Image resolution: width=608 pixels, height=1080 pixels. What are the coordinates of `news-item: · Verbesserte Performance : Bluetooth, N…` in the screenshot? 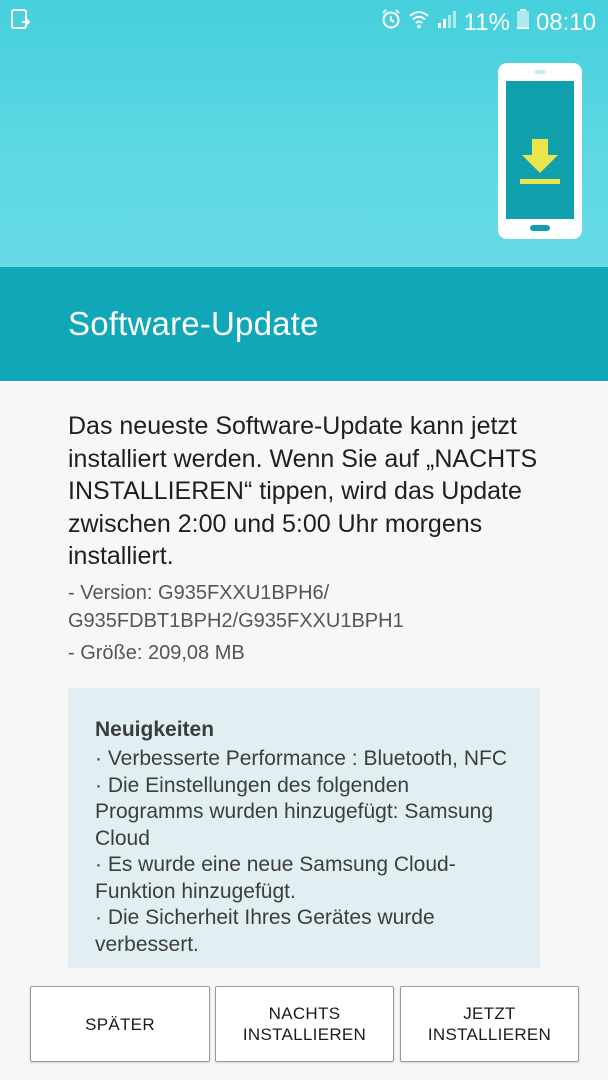 It's located at (301, 758).